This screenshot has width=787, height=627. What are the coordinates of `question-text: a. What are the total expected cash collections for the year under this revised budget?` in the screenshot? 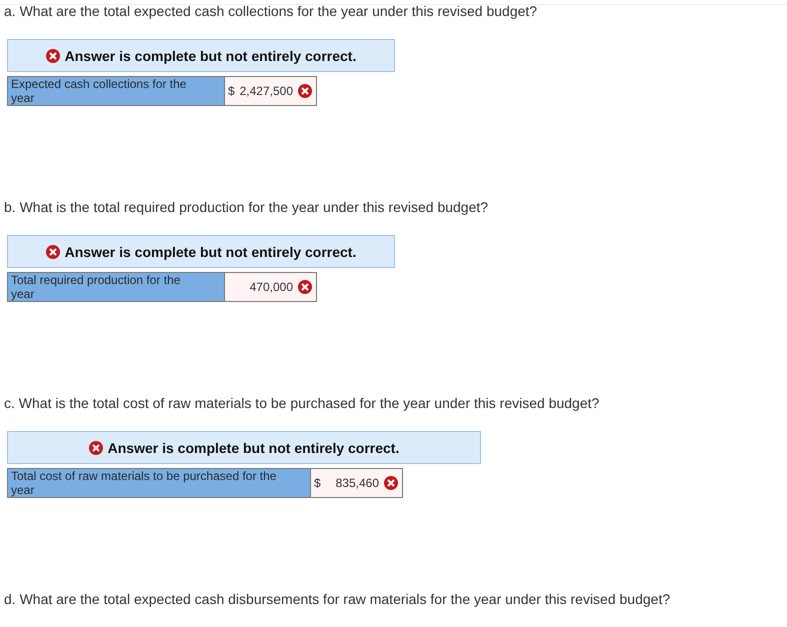 It's located at (271, 11).